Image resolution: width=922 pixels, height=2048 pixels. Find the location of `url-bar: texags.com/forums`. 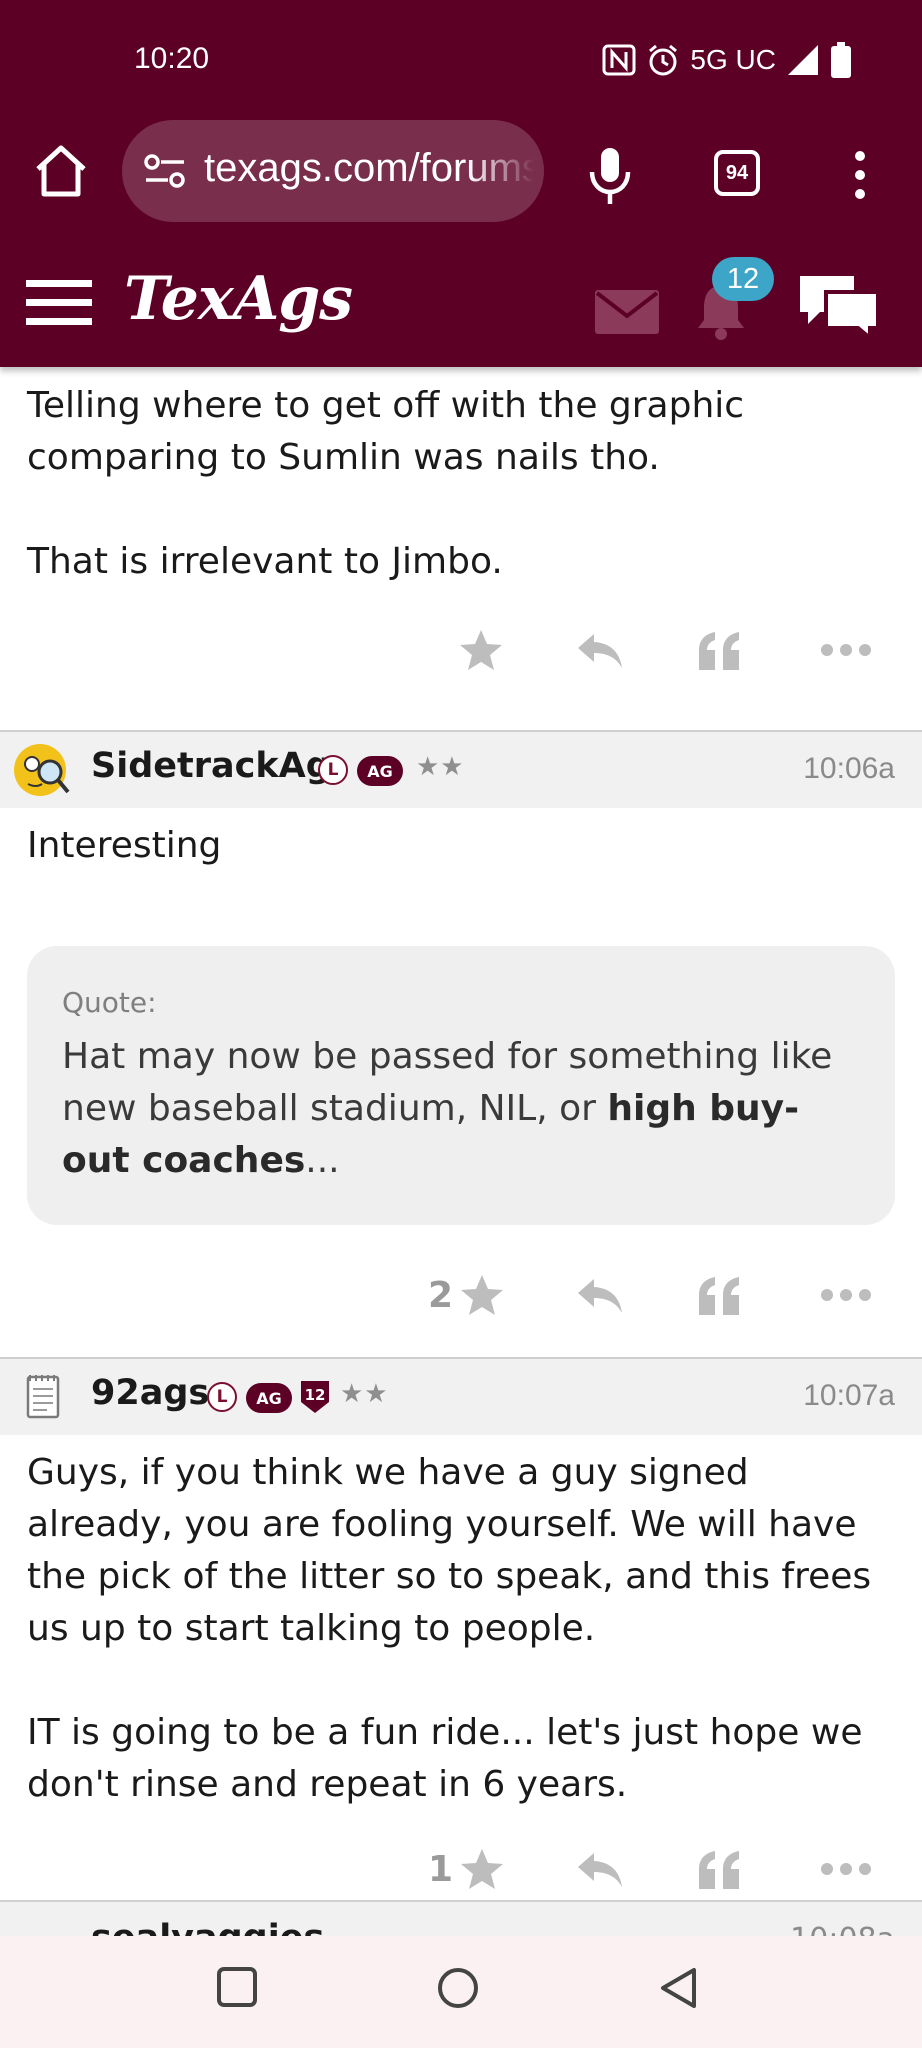

url-bar: texags.com/forums is located at coordinates (333, 171).